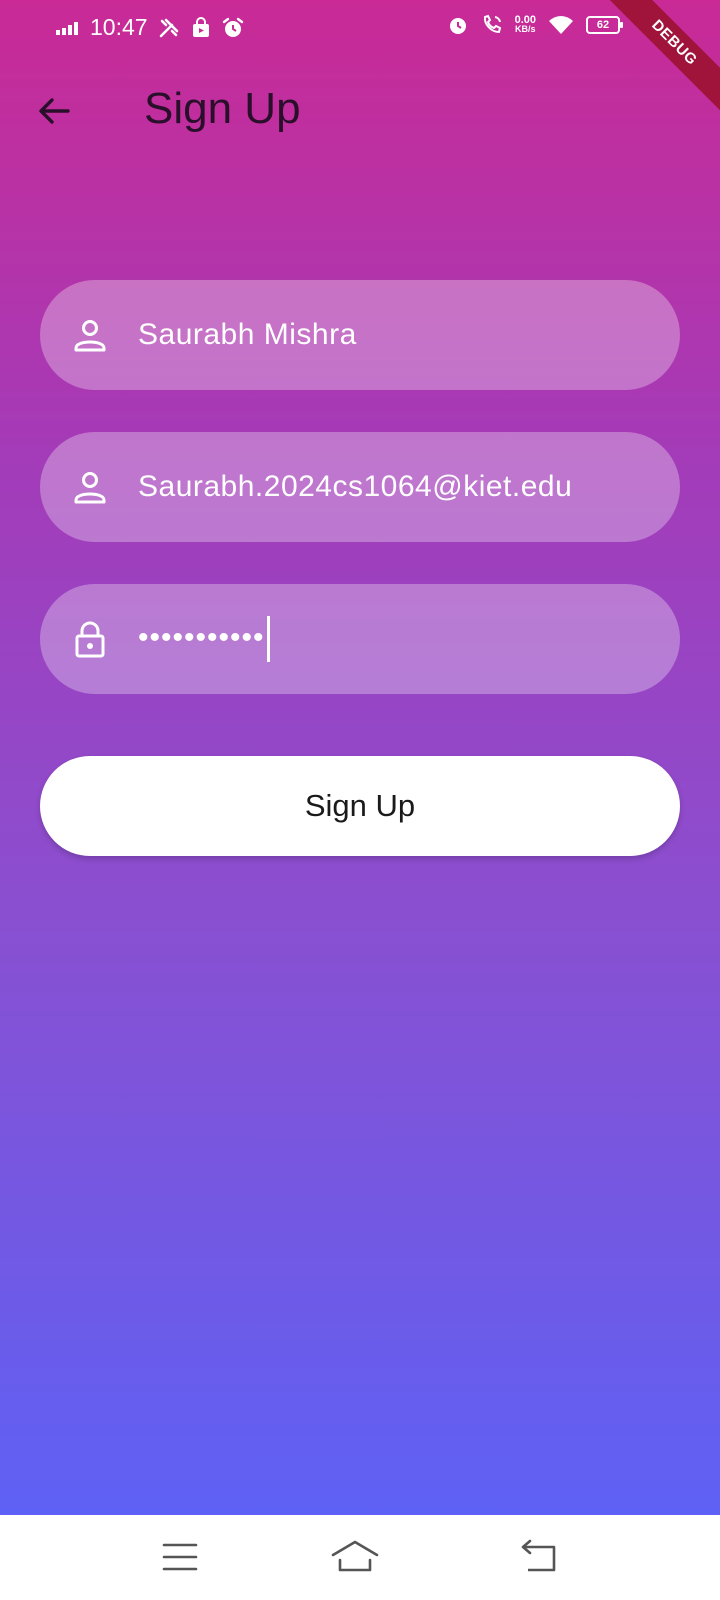  Describe the element at coordinates (360, 639) in the screenshot. I see `password-field: •••••••••••` at that location.